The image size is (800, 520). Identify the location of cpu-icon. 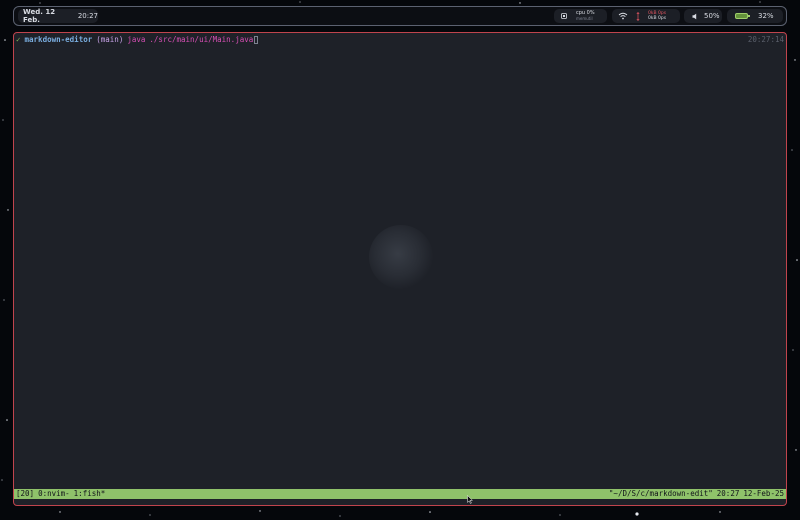
(564, 16).